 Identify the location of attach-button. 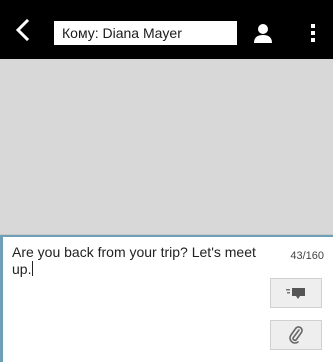
(296, 335).